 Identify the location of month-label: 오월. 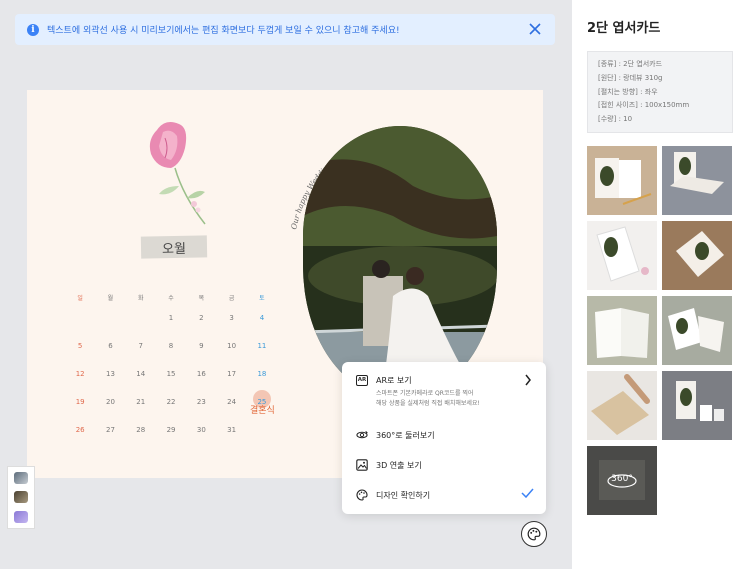
(174, 247).